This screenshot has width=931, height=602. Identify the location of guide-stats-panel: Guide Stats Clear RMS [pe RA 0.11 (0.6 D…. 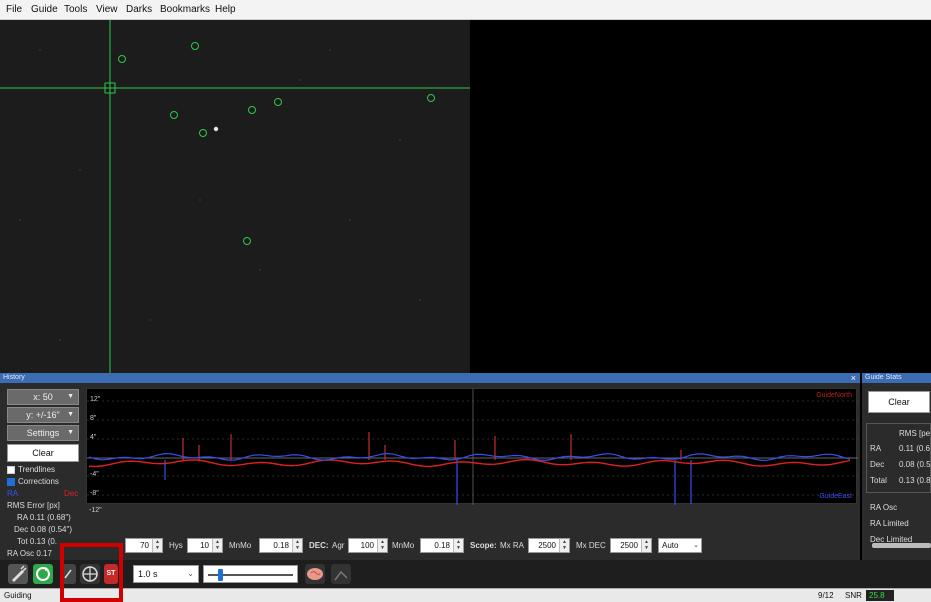
(896, 466).